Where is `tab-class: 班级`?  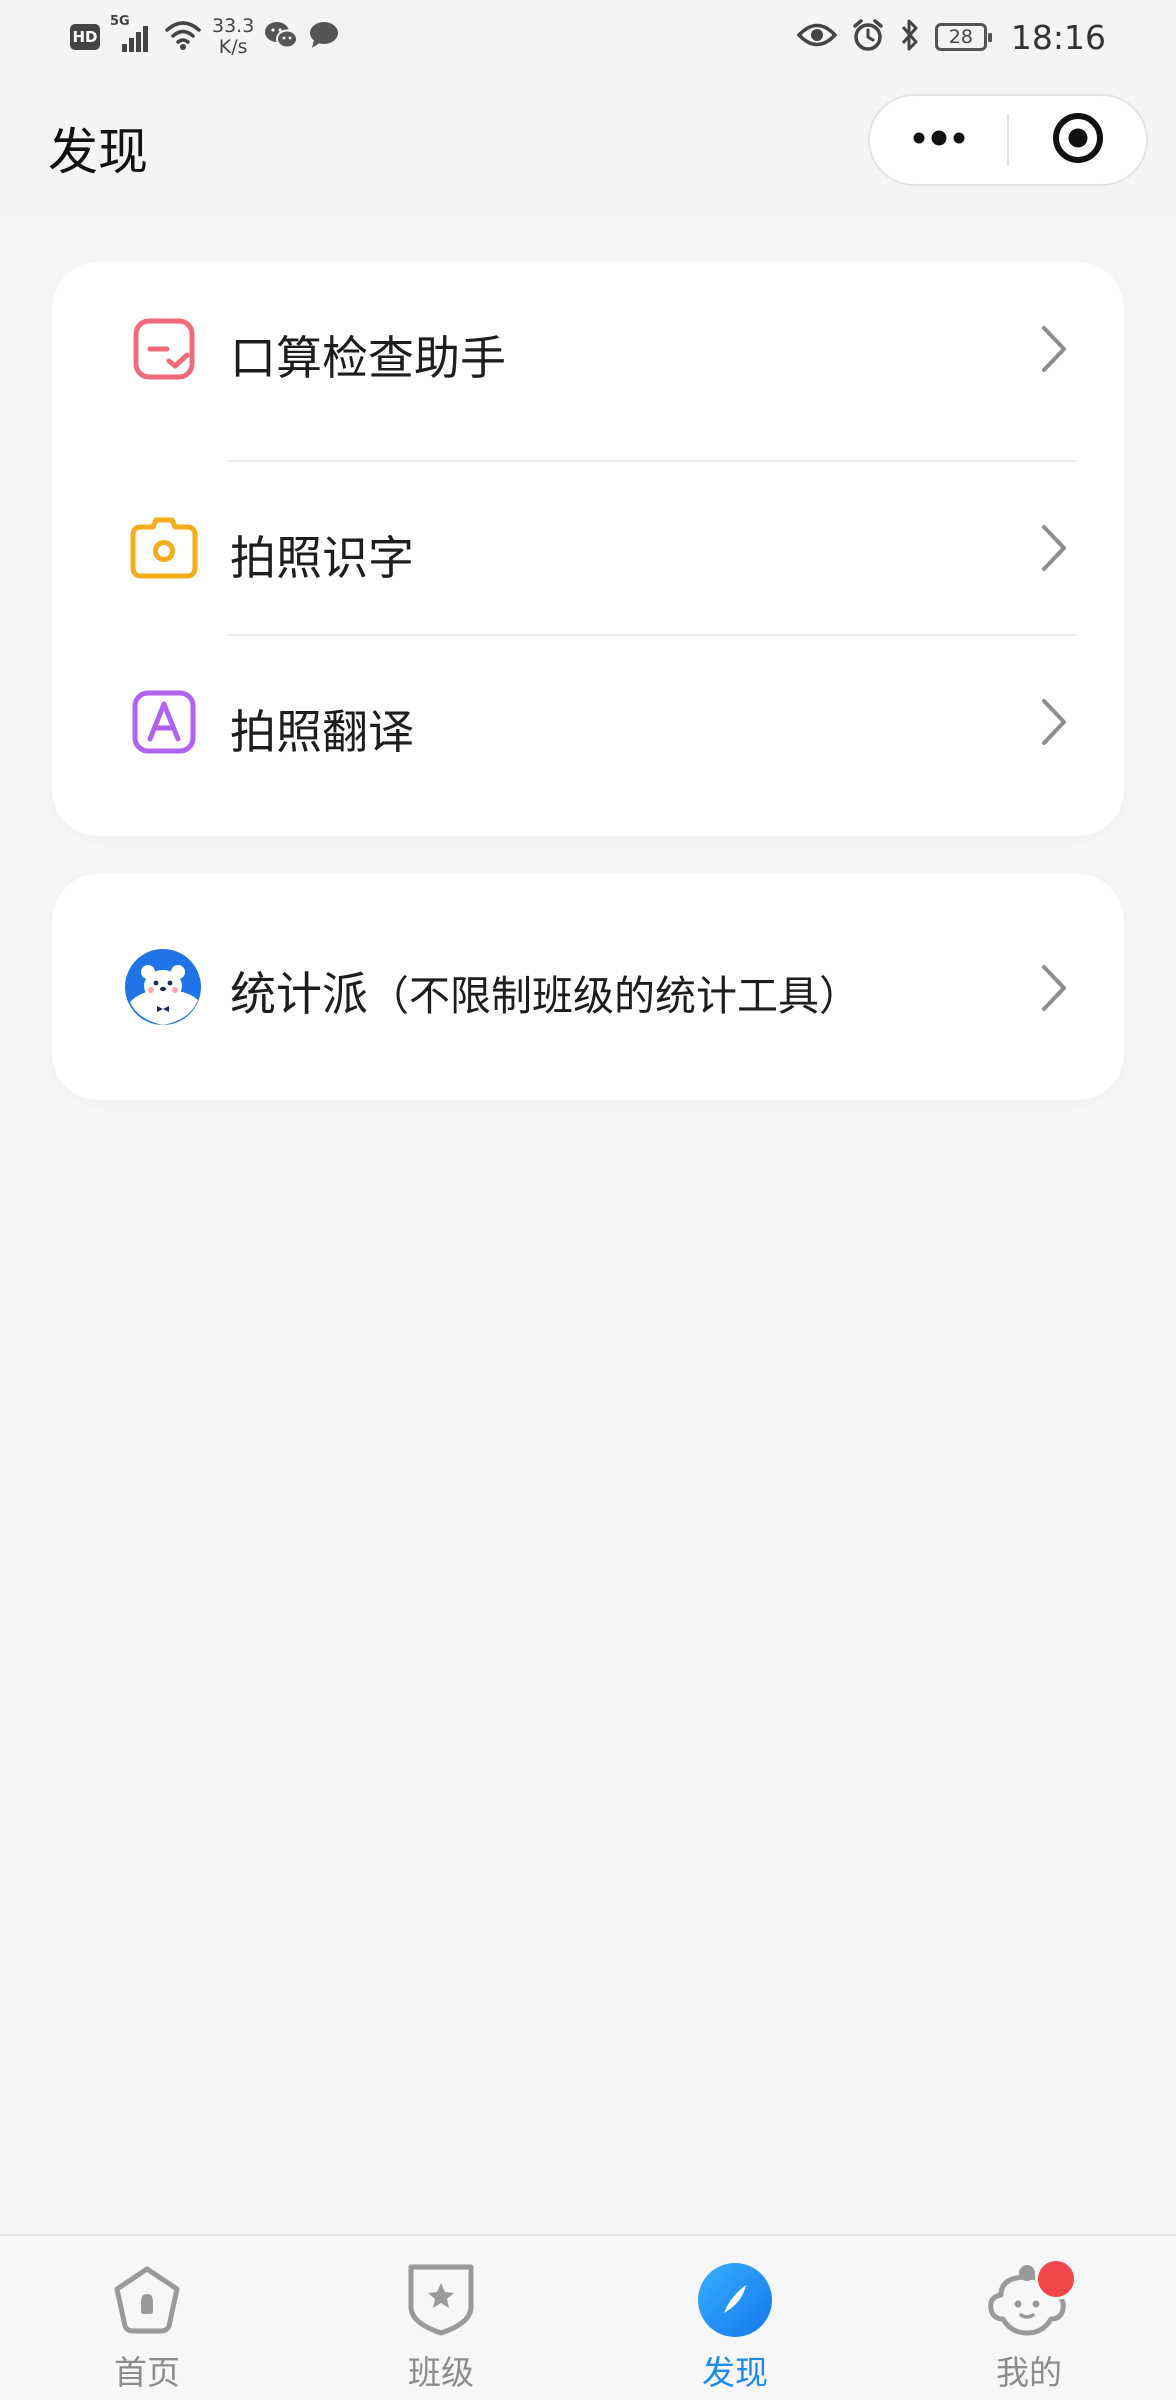 tab-class: 班级 is located at coordinates (441, 2318).